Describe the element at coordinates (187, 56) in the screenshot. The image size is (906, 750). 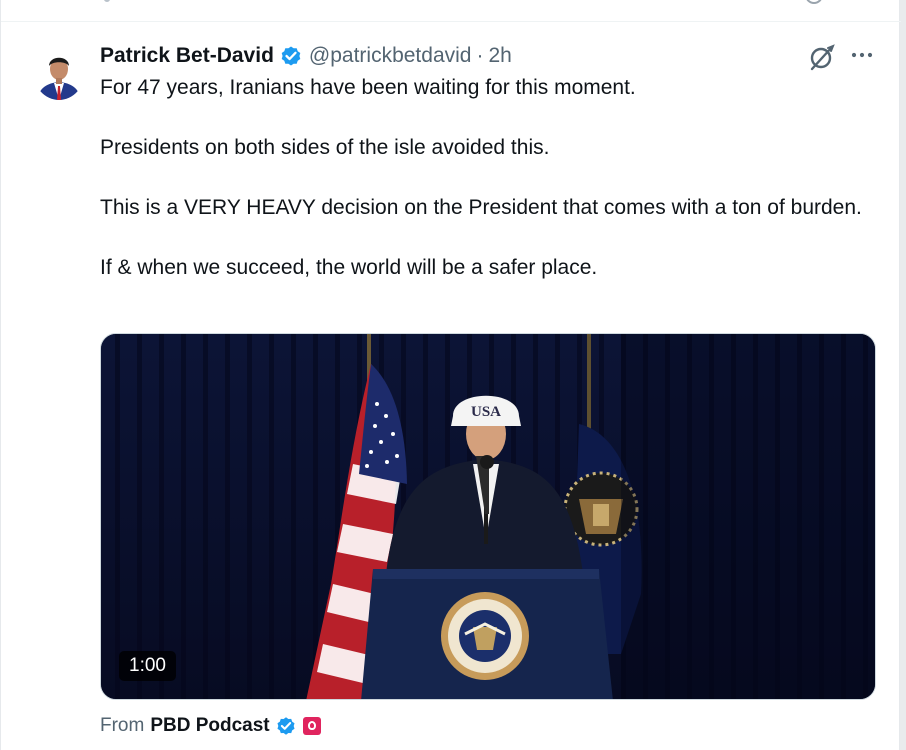
I see `author-name: Patrick Bet-David` at that location.